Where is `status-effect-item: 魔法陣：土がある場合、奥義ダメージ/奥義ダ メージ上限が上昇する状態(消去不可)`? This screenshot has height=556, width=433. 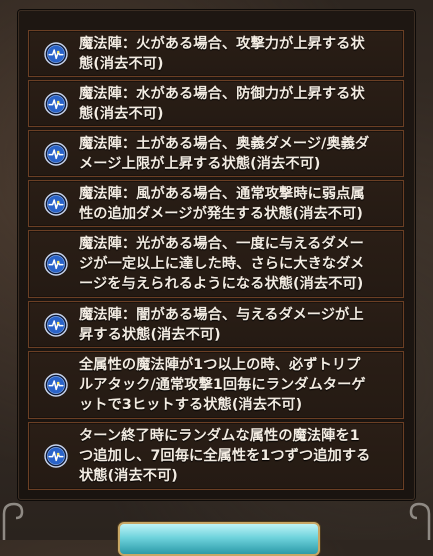 status-effect-item: 魔法陣：土がある場合、奥義ダメージ/奥義ダ メージ上限が上昇する状態(消去不可) is located at coordinates (216, 153).